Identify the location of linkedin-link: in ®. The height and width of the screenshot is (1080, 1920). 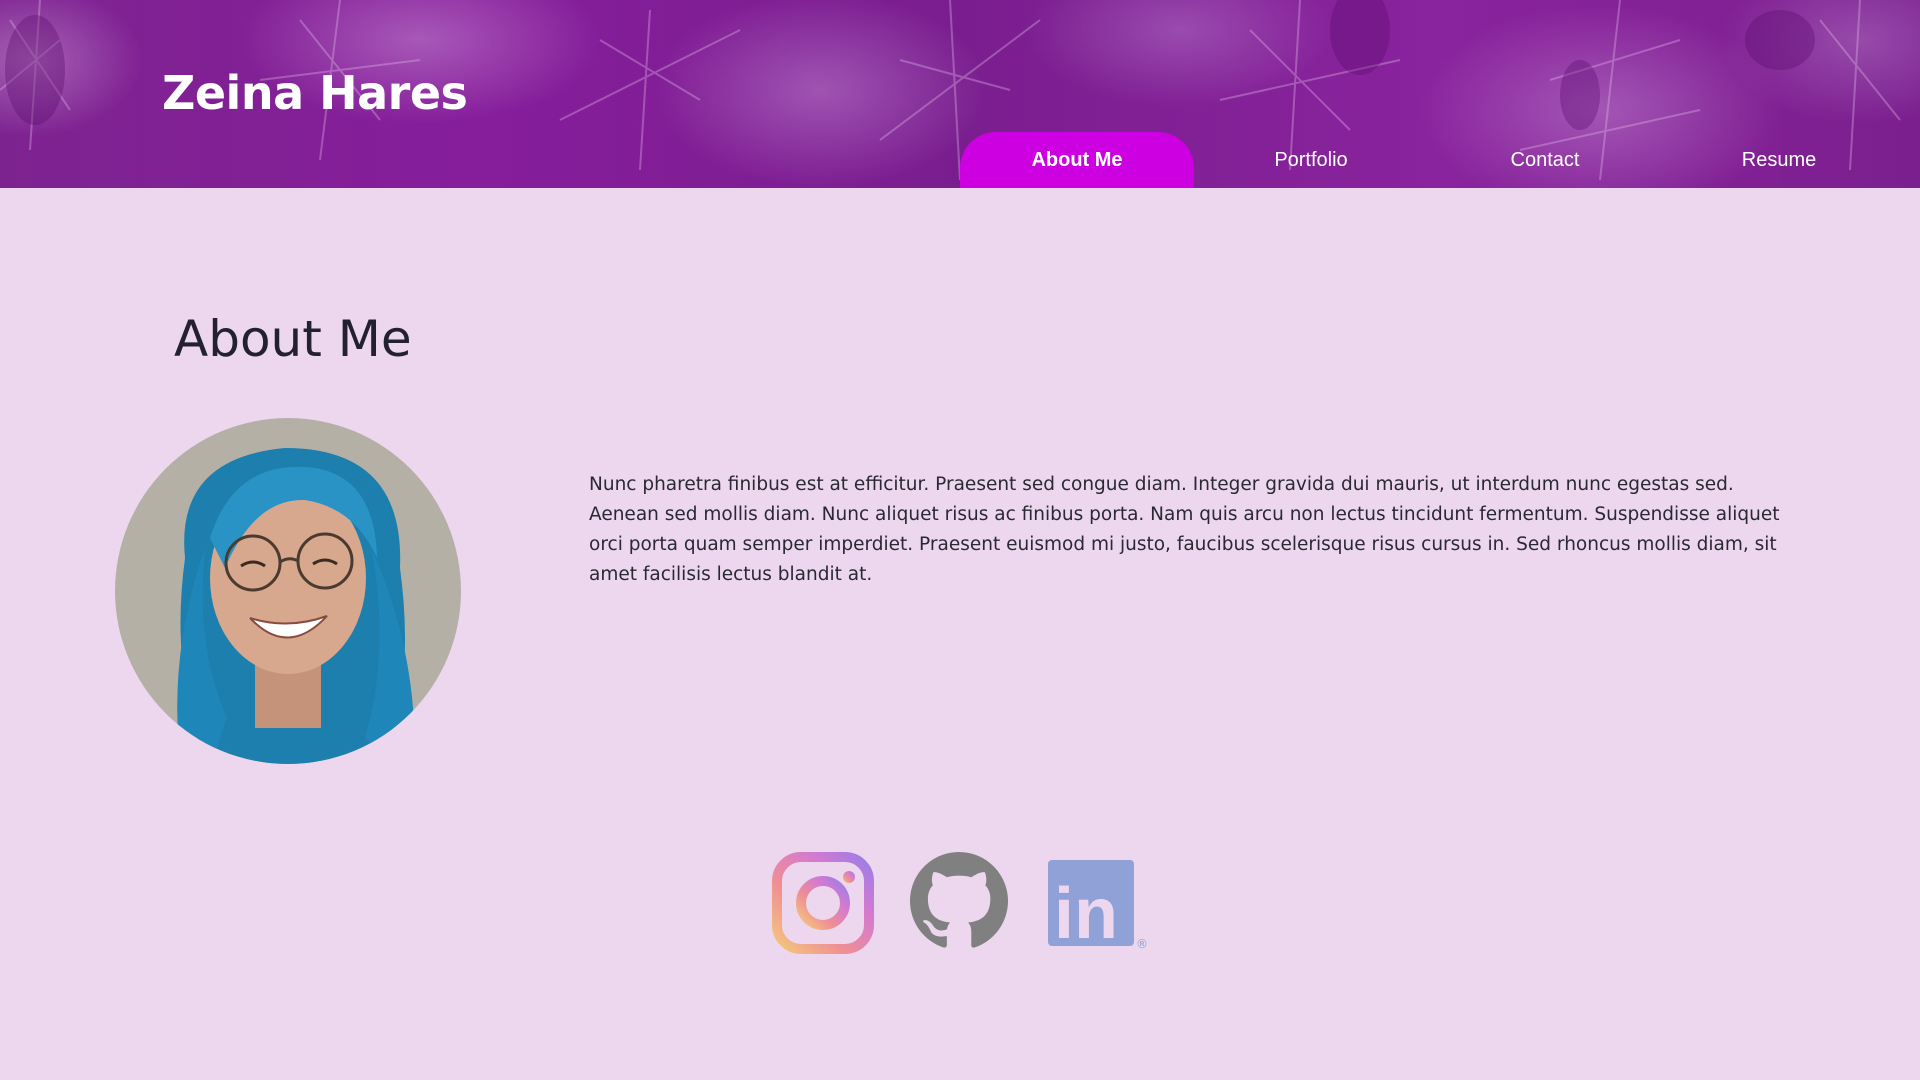
(1100, 907).